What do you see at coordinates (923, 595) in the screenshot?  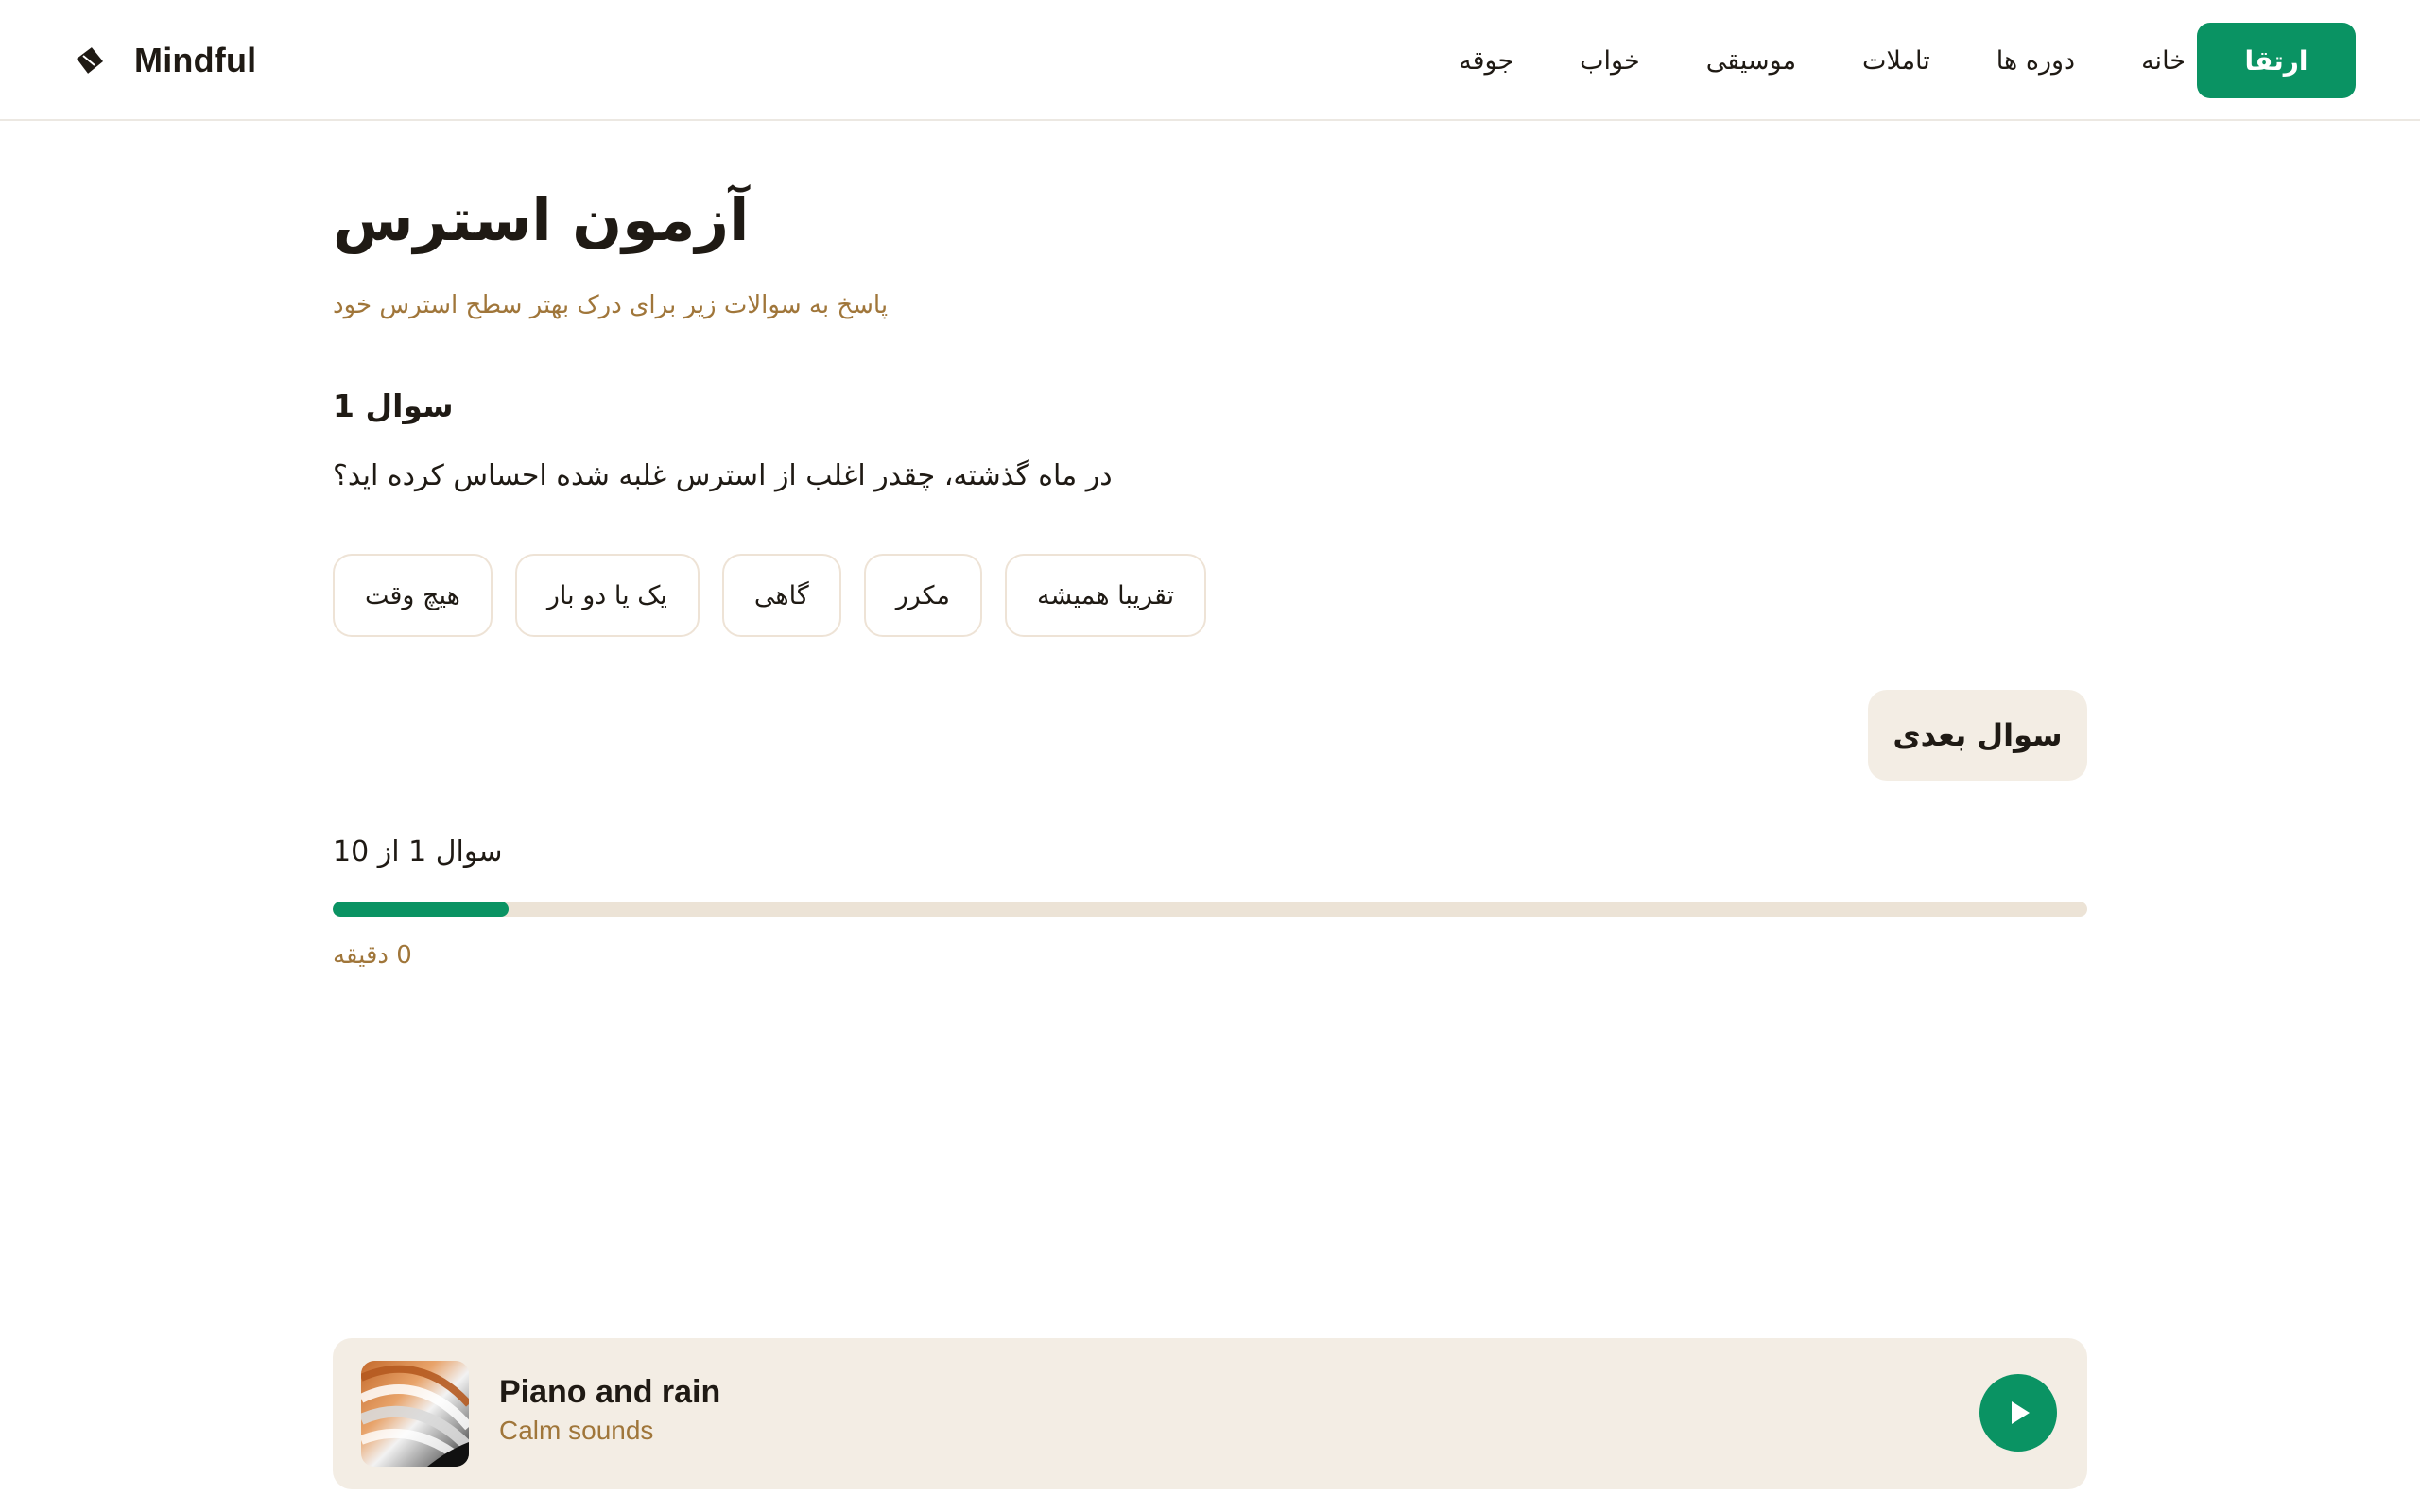 I see `option-often: مکرر` at bounding box center [923, 595].